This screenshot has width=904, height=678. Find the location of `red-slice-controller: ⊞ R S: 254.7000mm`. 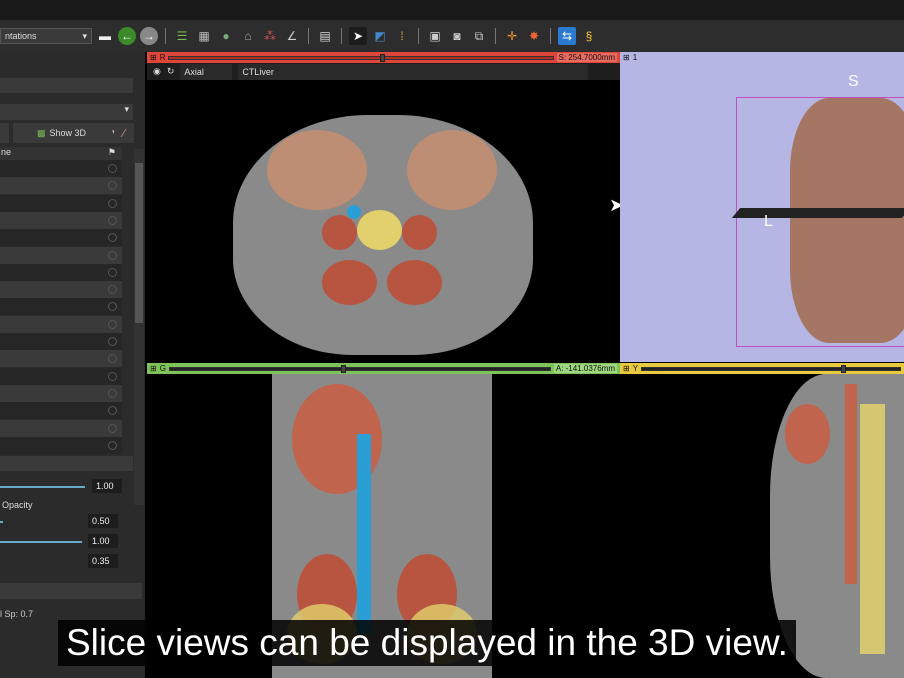

red-slice-controller: ⊞ R S: 254.7000mm is located at coordinates (383, 57).